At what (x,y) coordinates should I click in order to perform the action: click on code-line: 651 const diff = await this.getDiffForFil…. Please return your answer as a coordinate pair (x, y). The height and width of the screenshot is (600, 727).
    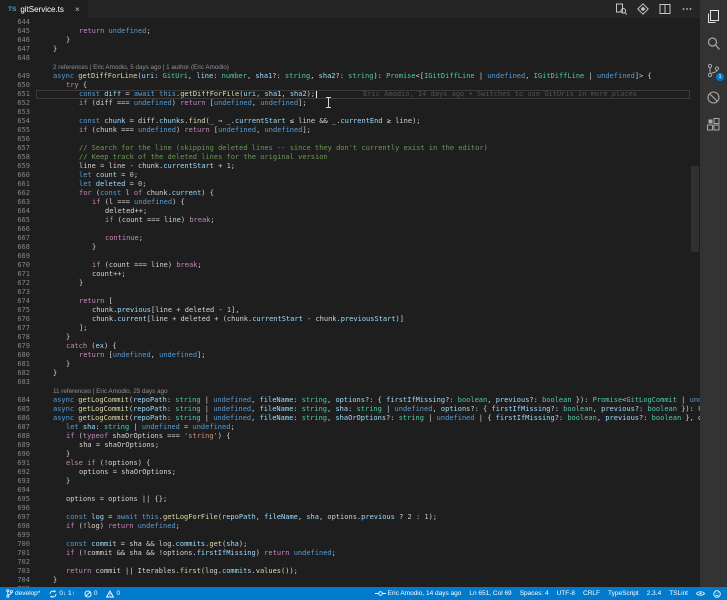
    Looking at the image, I should click on (350, 94).